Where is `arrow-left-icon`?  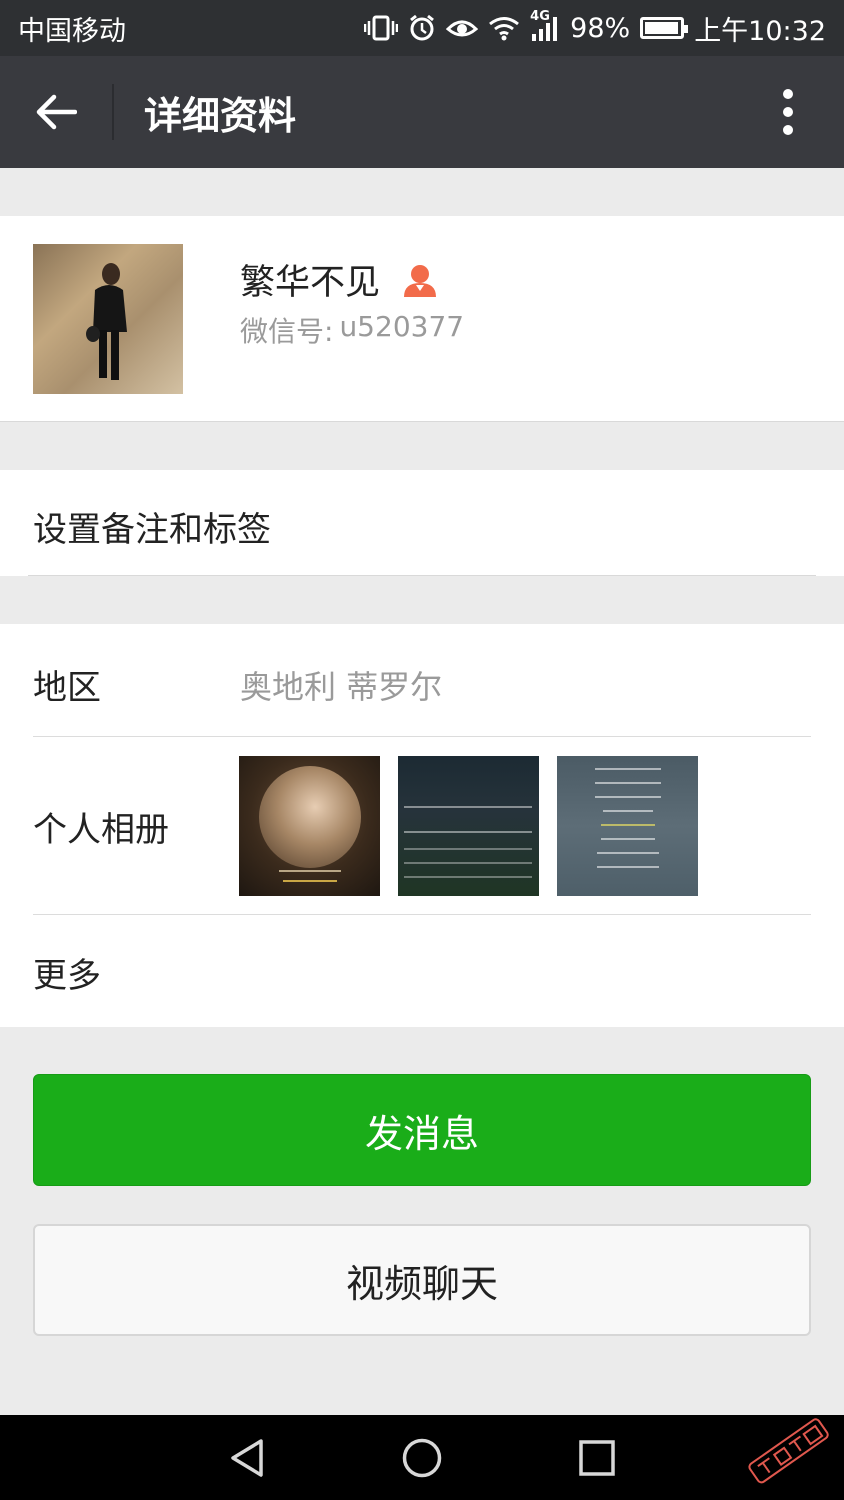 arrow-left-icon is located at coordinates (56, 112).